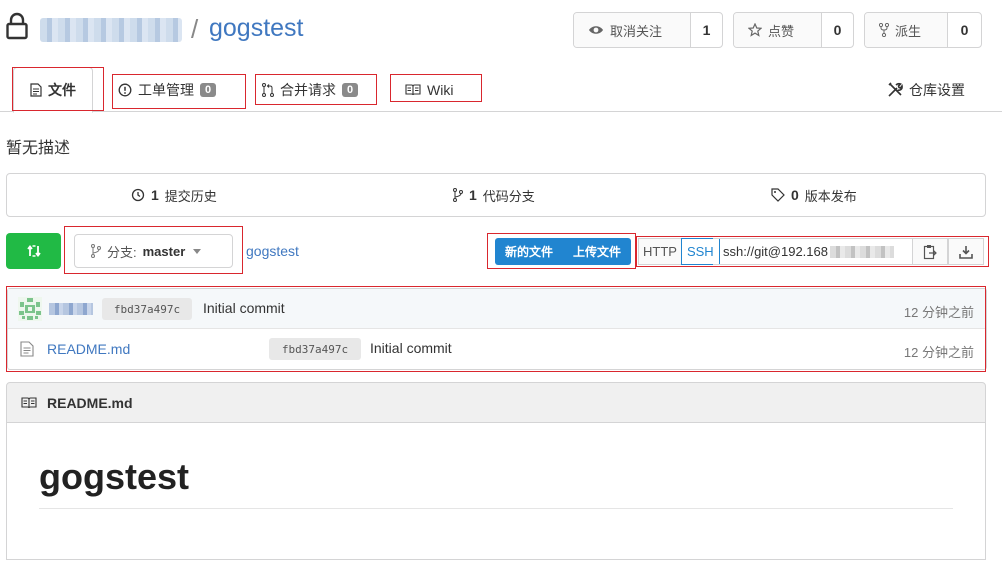 The width and height of the screenshot is (1002, 569). Describe the element at coordinates (895, 89) in the screenshot. I see `tools-icon` at that location.